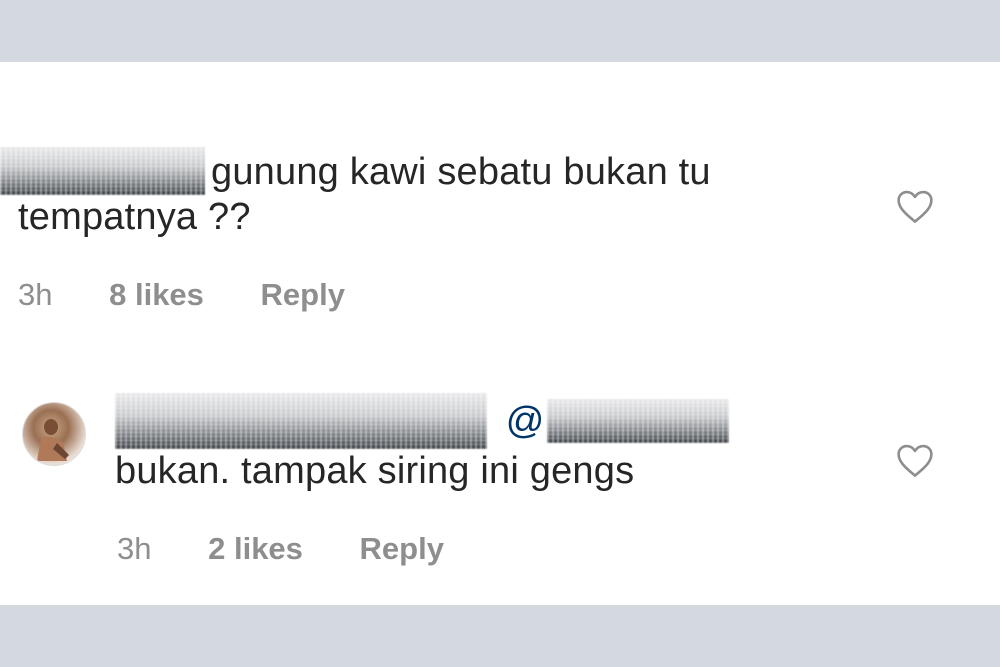  What do you see at coordinates (156, 295) in the screenshot?
I see `comment-1-likes: 8 likes` at bounding box center [156, 295].